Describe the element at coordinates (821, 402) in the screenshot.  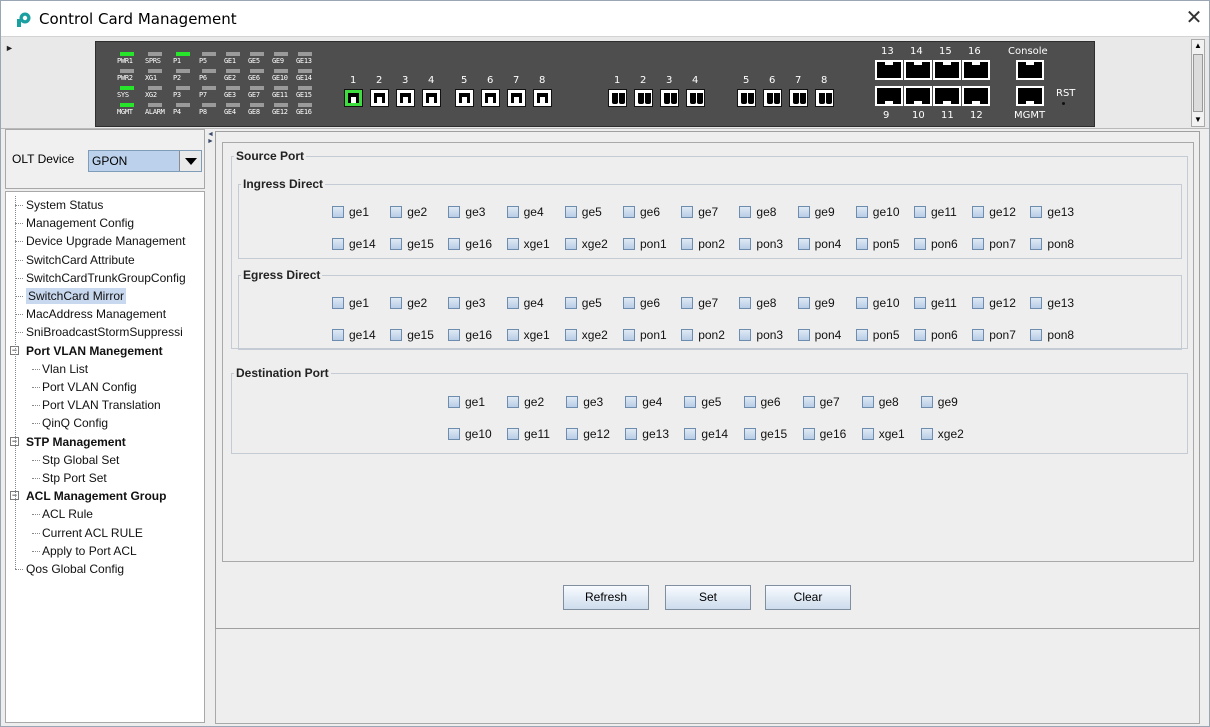
I see `port-checkbox-ge7: ge7` at that location.